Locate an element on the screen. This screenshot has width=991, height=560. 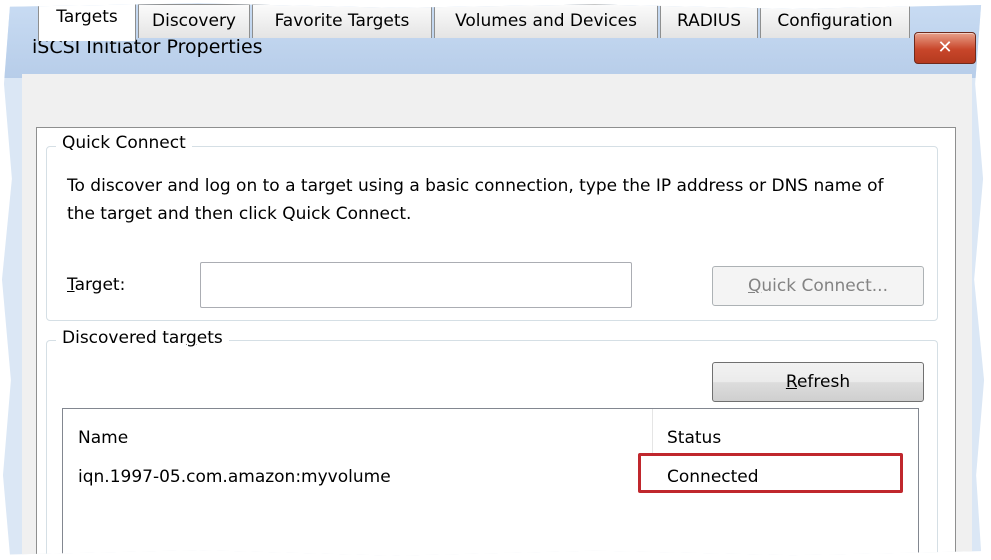
legend-text-end: ets is located at coordinates (209, 338).